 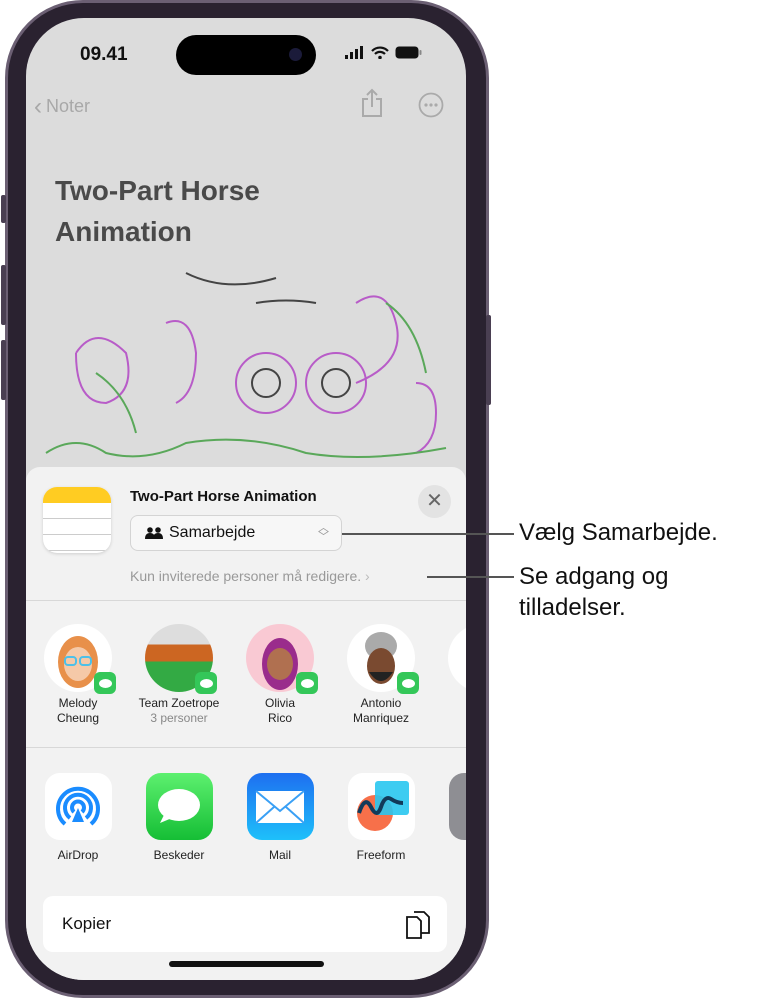 I want to click on close-icon: ✕, so click(x=434, y=501).